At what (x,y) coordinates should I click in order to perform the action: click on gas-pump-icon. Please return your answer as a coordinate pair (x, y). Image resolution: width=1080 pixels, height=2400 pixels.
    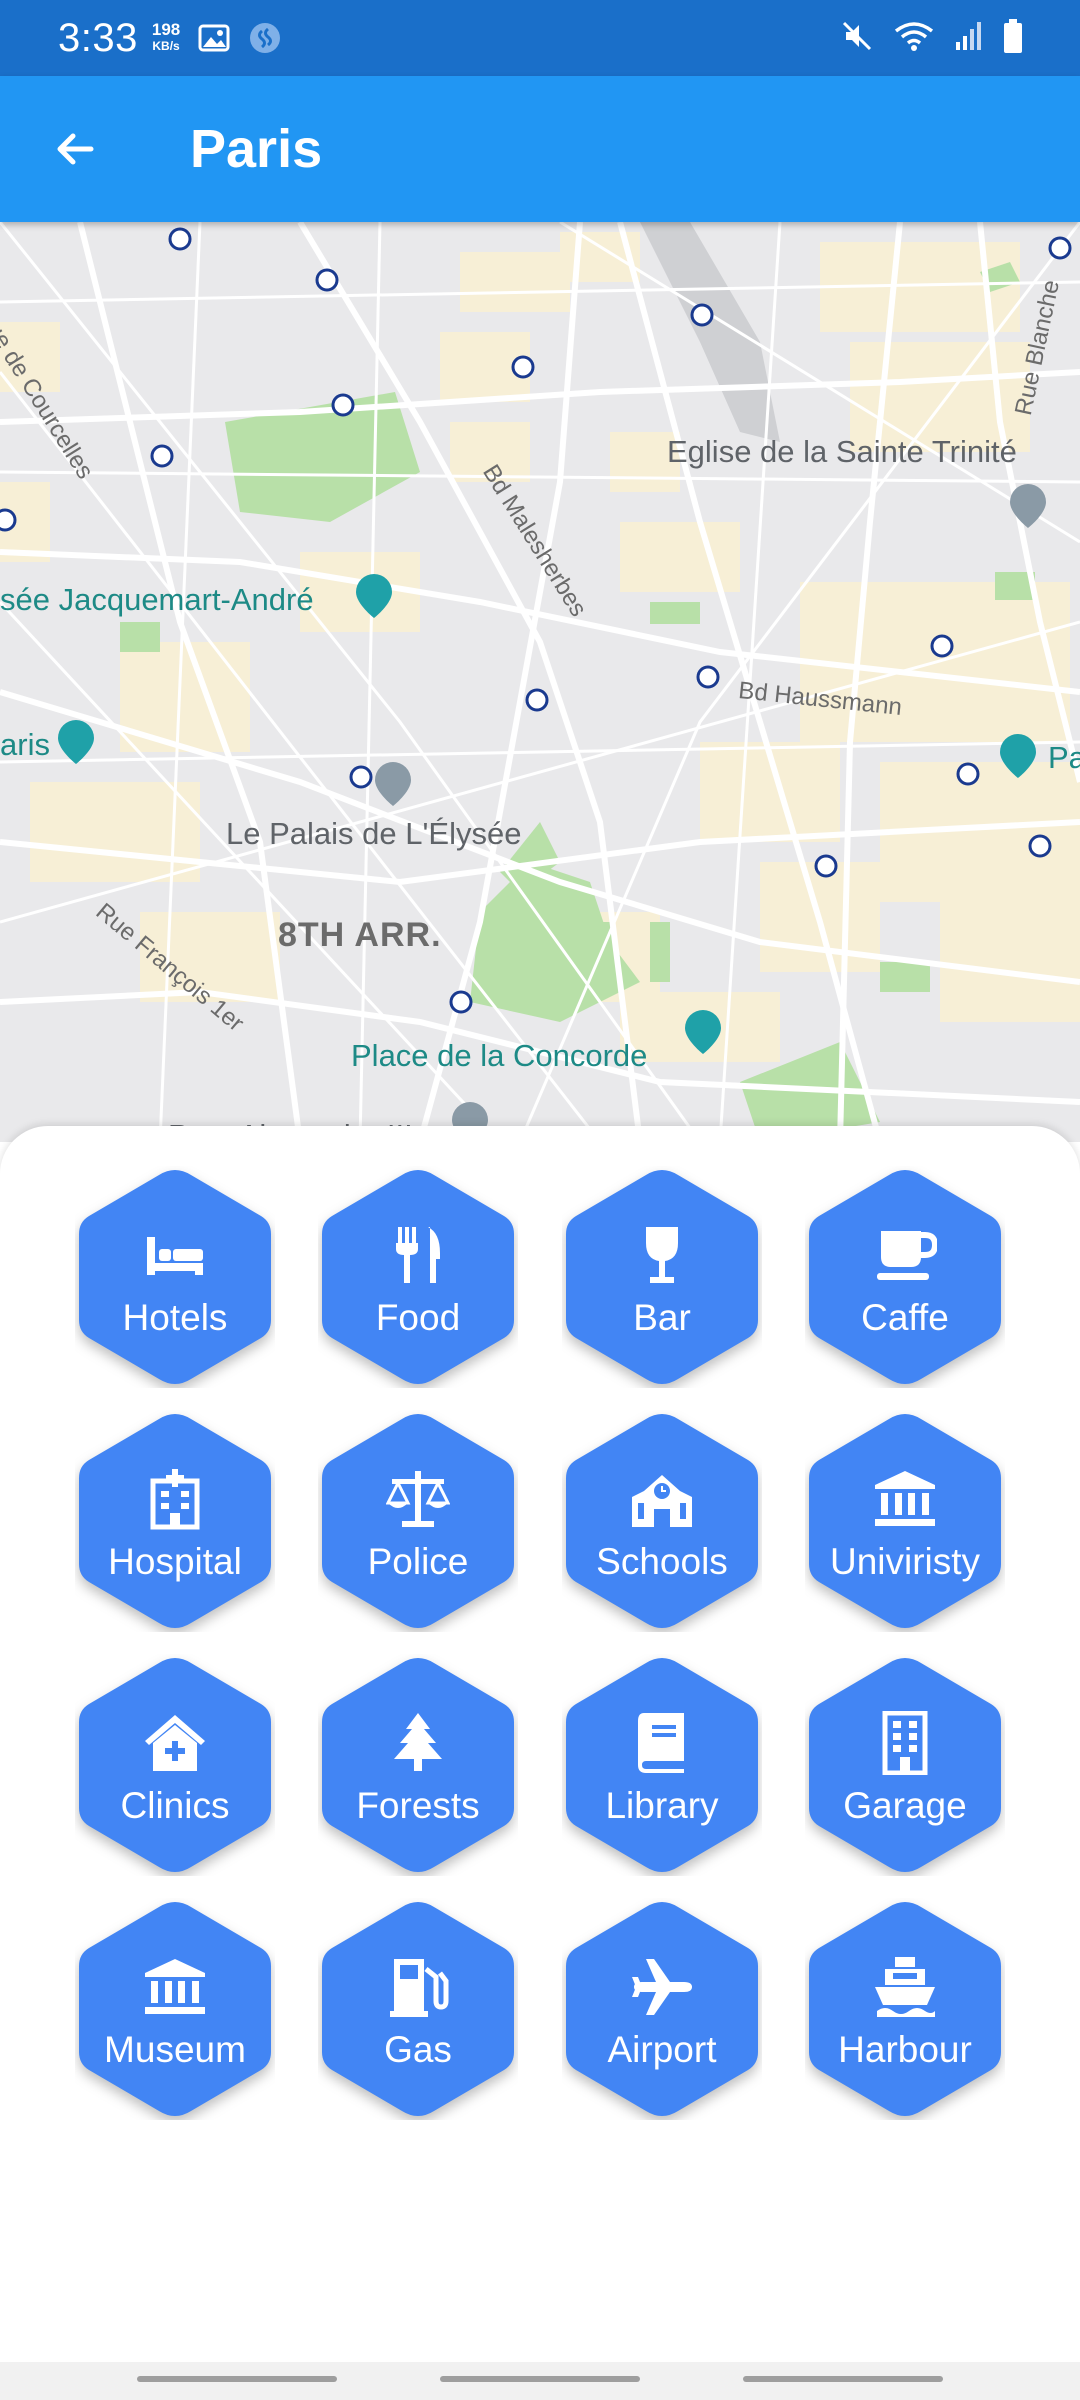
    Looking at the image, I should click on (419, 1988).